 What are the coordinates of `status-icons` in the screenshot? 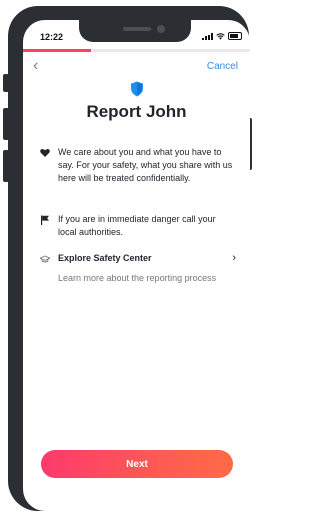 It's located at (222, 36).